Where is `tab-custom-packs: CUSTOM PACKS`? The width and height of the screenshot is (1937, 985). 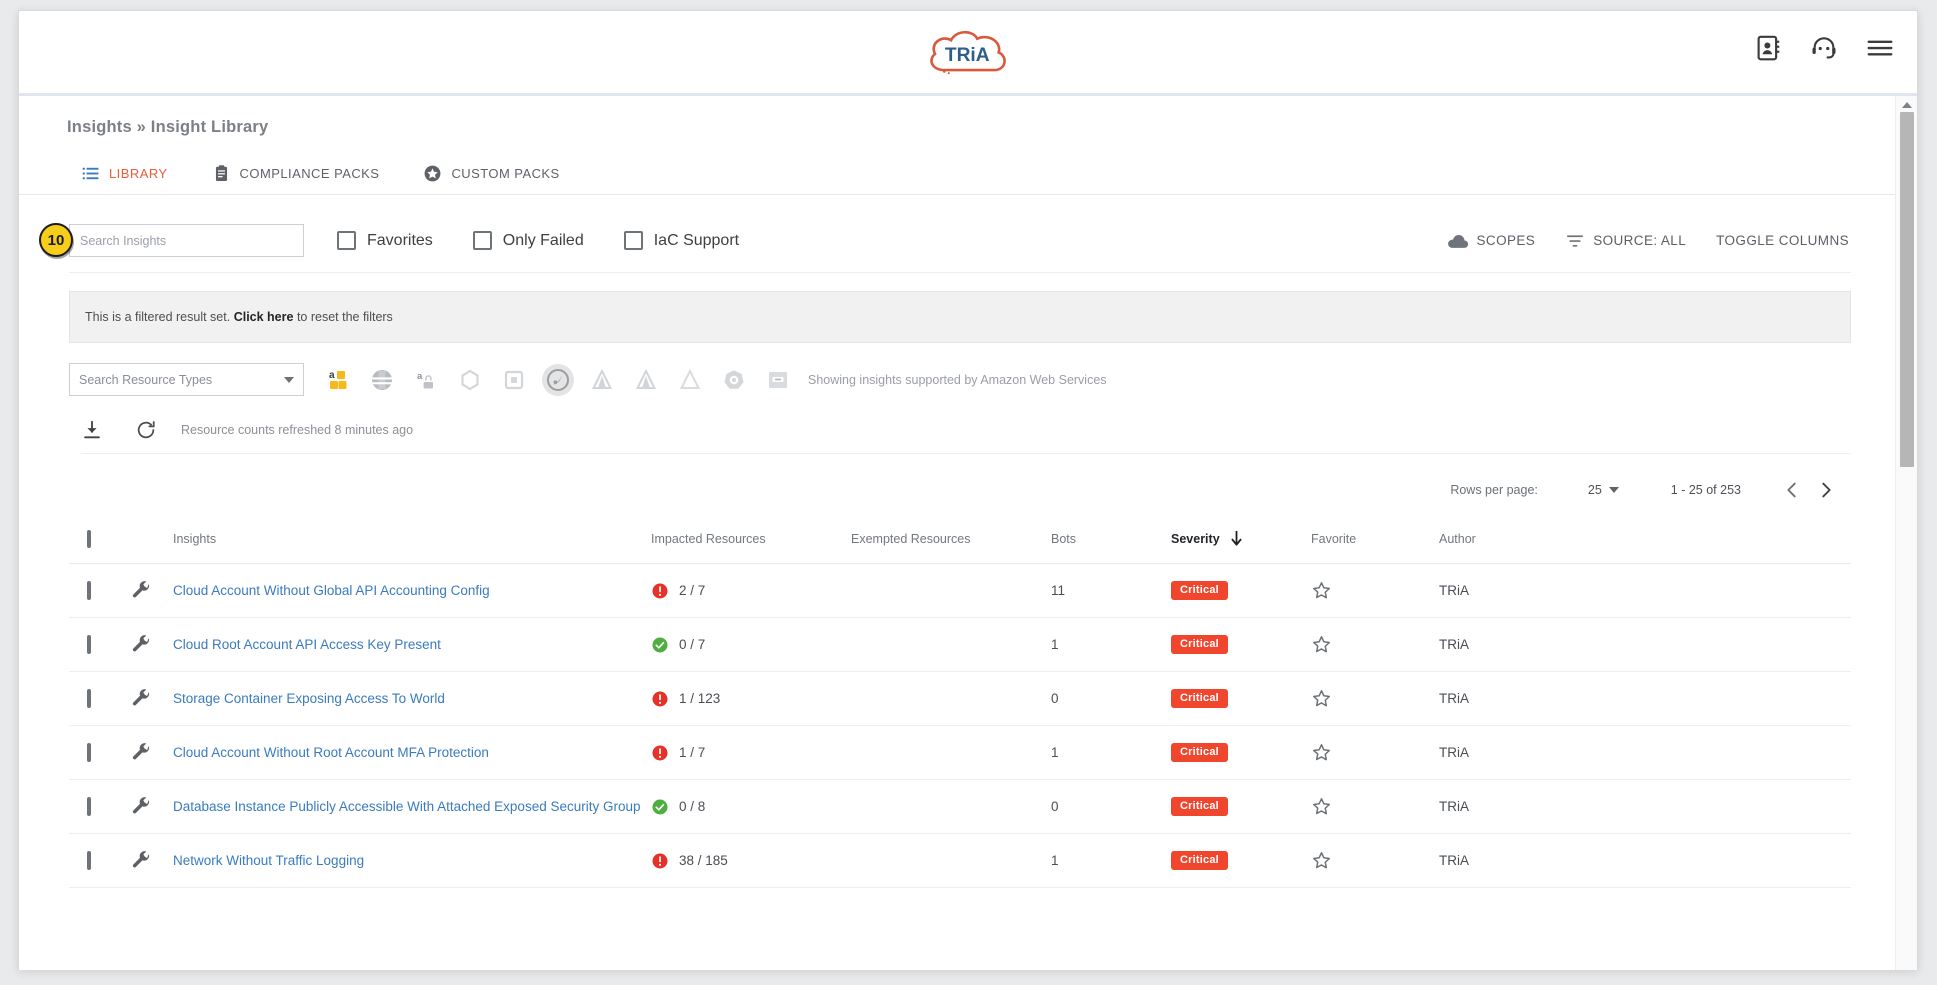 tab-custom-packs: CUSTOM PACKS is located at coordinates (491, 173).